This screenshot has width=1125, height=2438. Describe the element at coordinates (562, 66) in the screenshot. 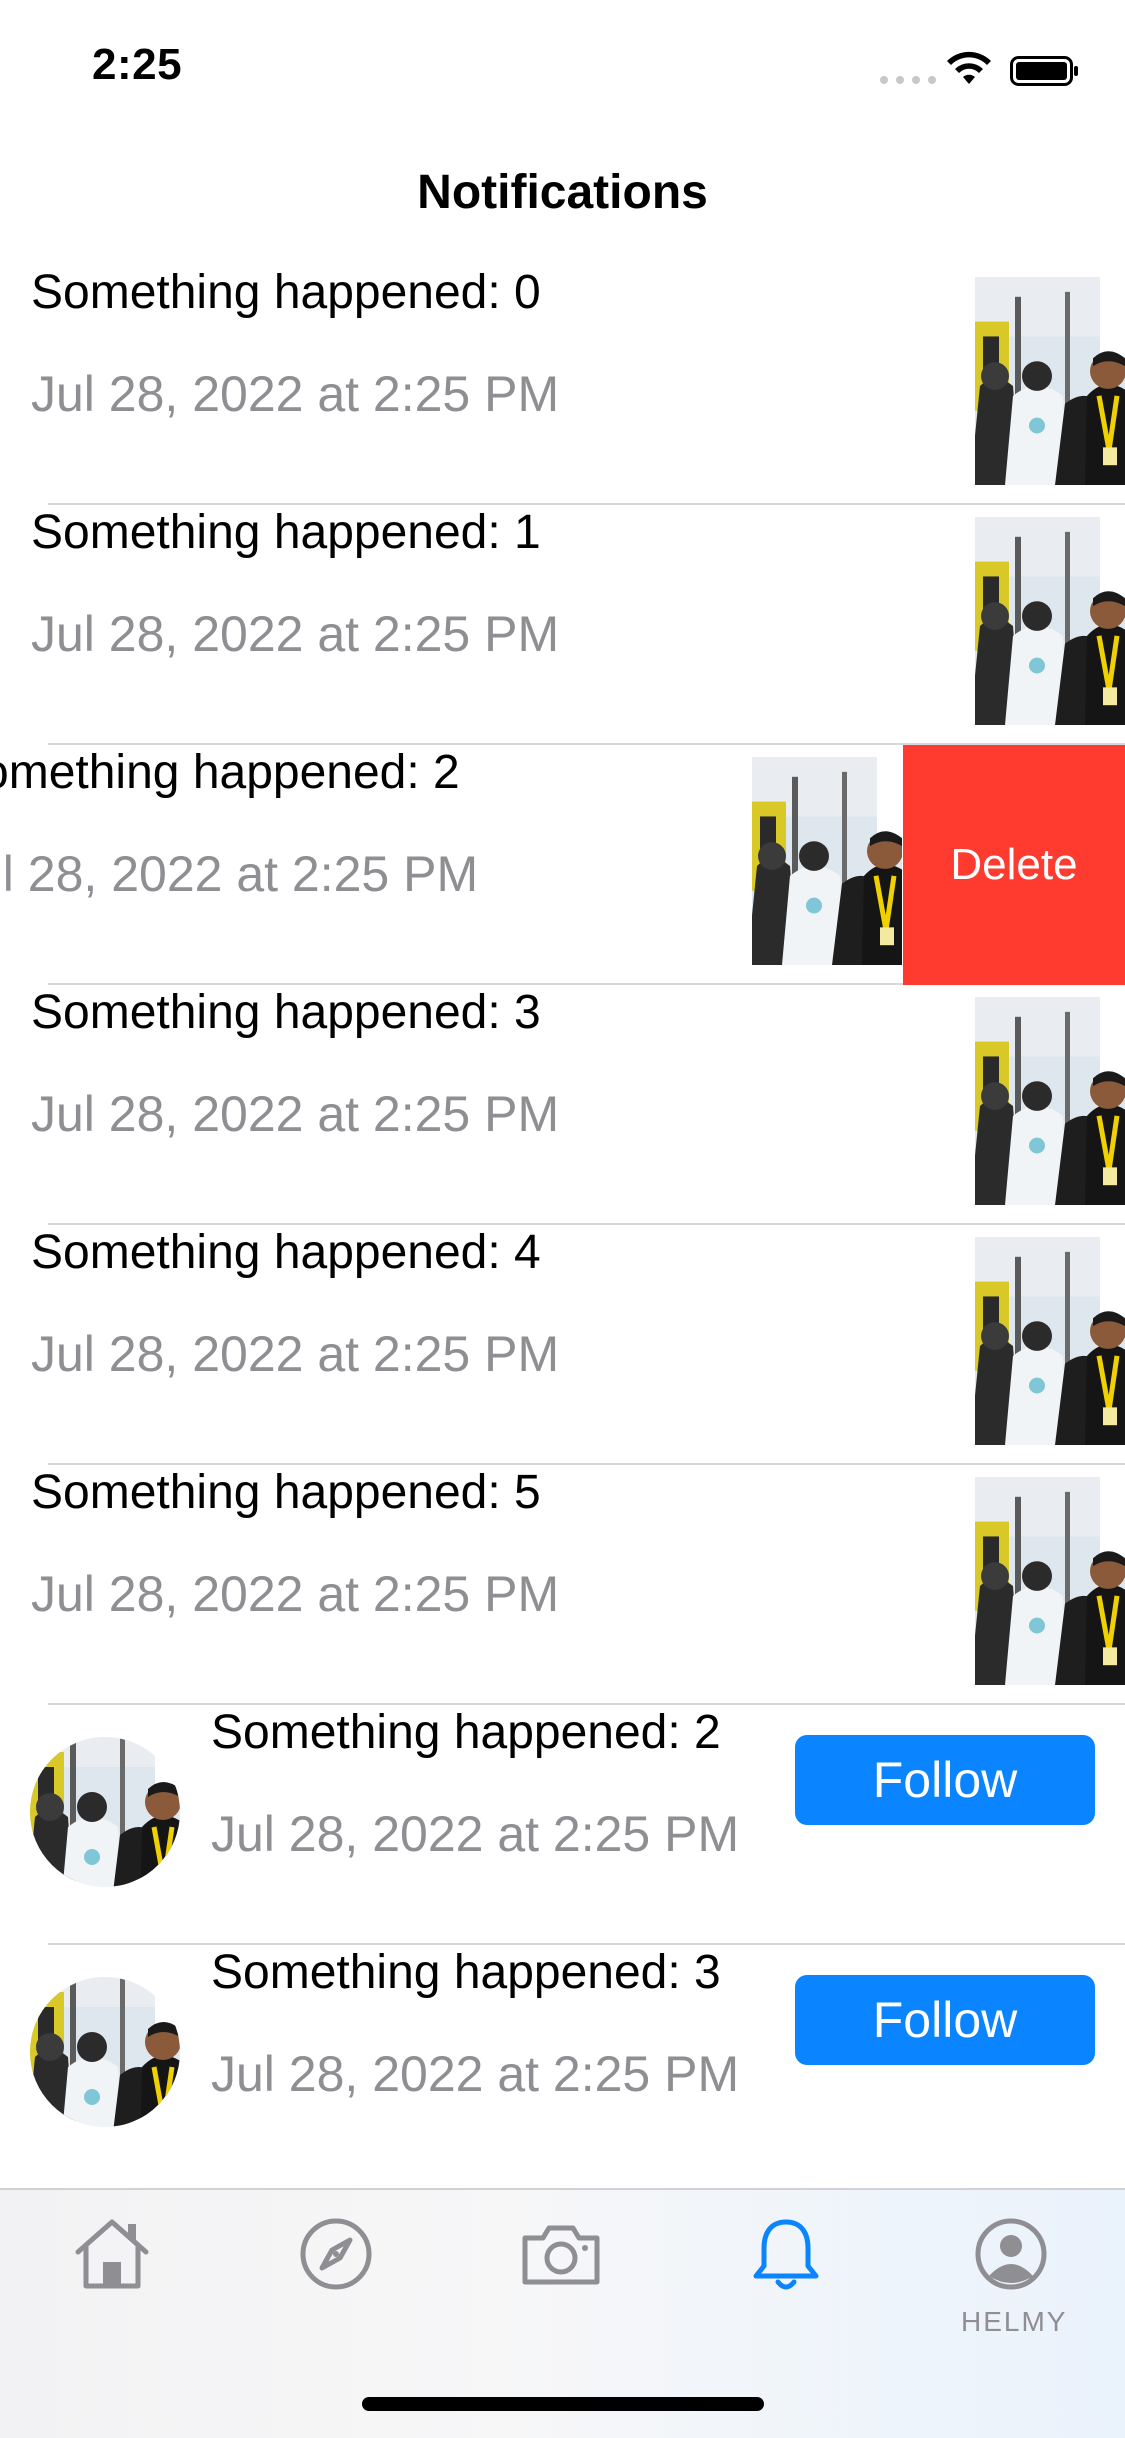

I see `status-bar: 2:25` at that location.